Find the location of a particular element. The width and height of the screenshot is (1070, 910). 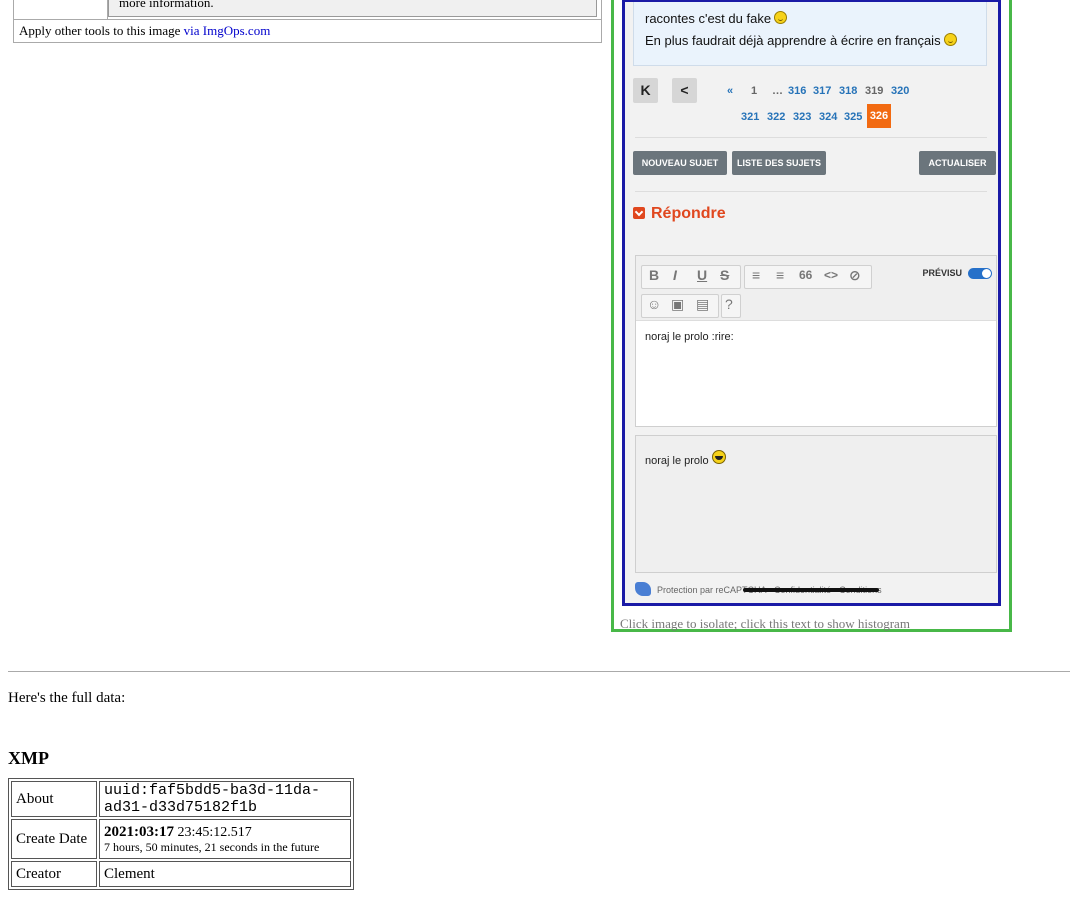

empty-cell is located at coordinates (60, 10).